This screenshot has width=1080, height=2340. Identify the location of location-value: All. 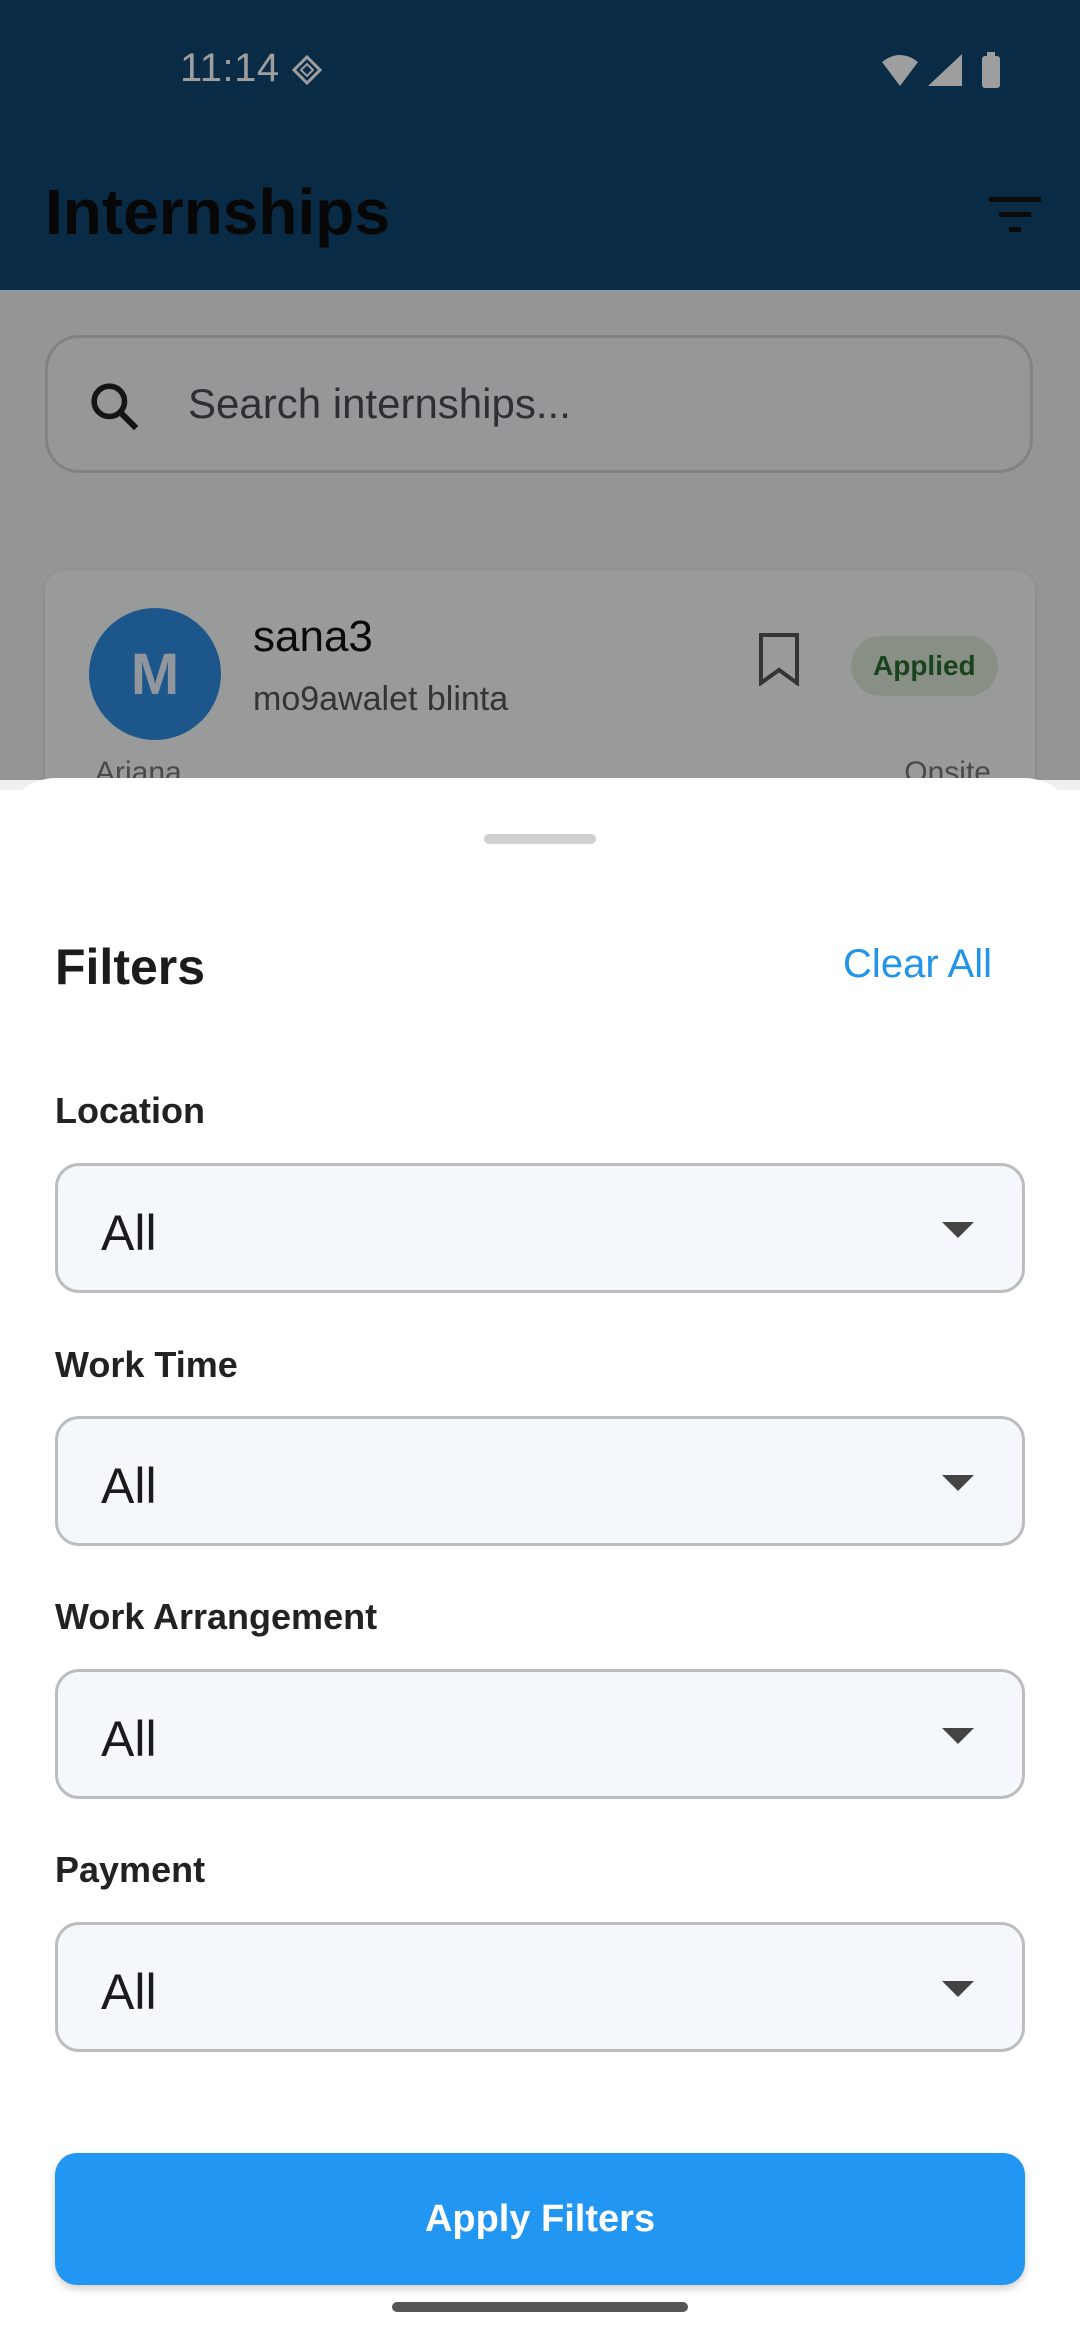
(129, 1233).